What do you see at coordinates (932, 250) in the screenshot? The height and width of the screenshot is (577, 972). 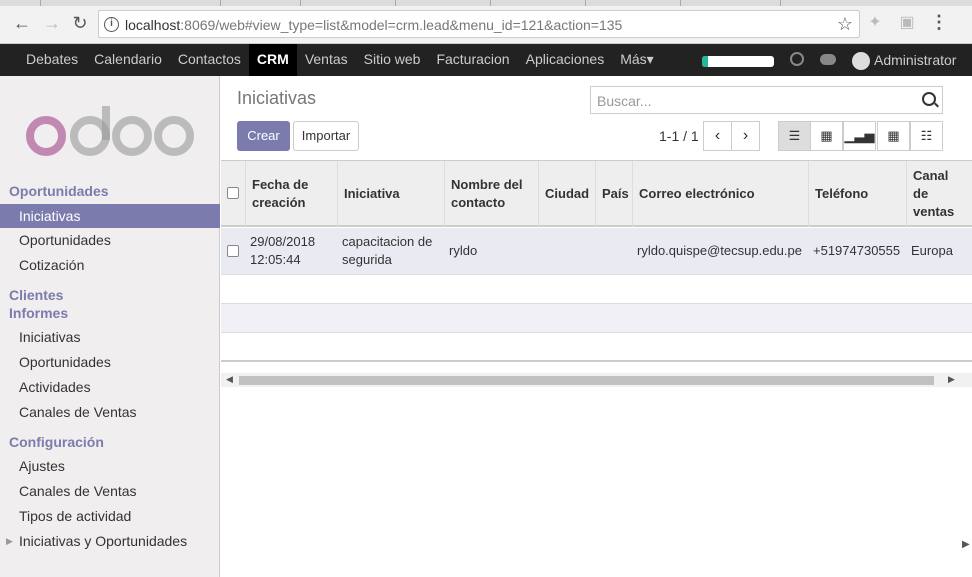 I see `cell-canal: Europa` at bounding box center [932, 250].